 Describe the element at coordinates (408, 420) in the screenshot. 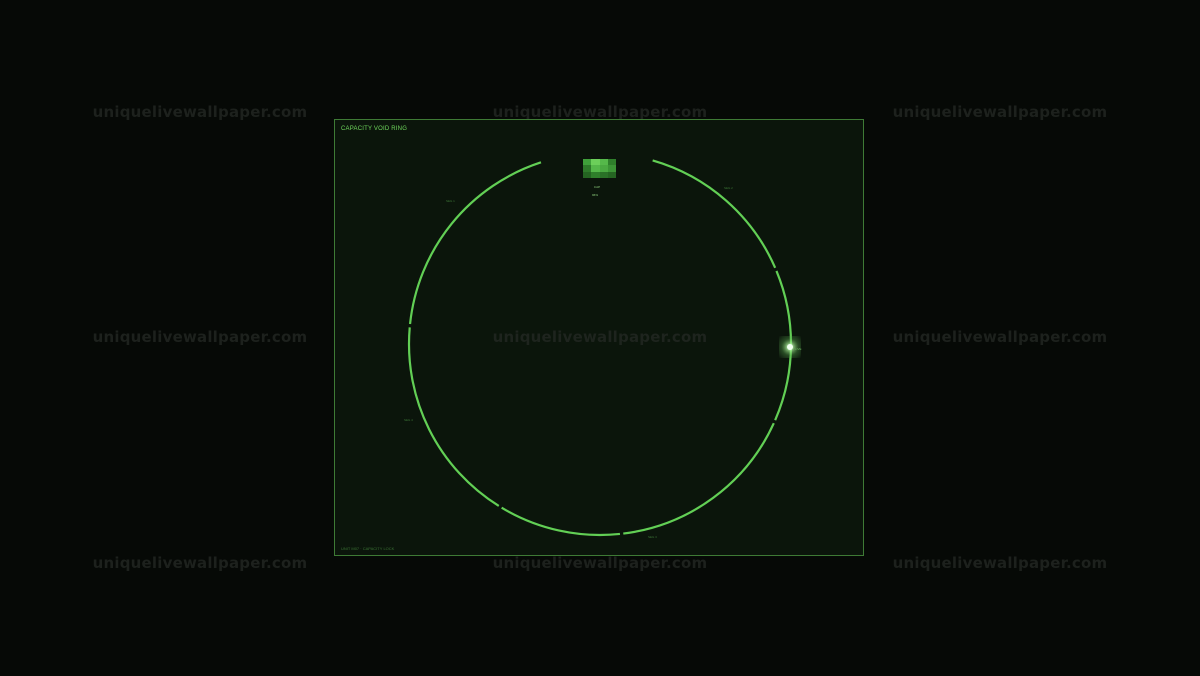

I see `ring-label-lower-left: SEG 4` at that location.